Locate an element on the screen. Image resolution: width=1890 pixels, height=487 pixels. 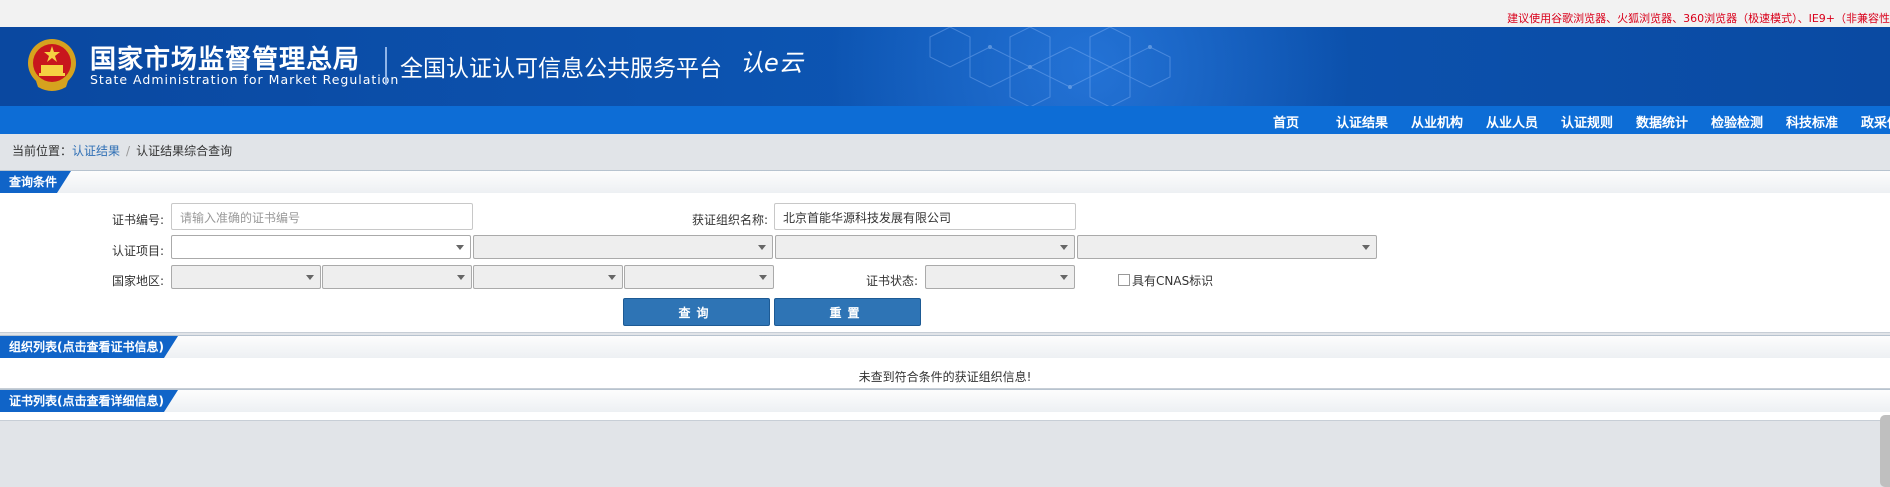
cert-status-label: 证书状态: is located at coordinates (892, 281).